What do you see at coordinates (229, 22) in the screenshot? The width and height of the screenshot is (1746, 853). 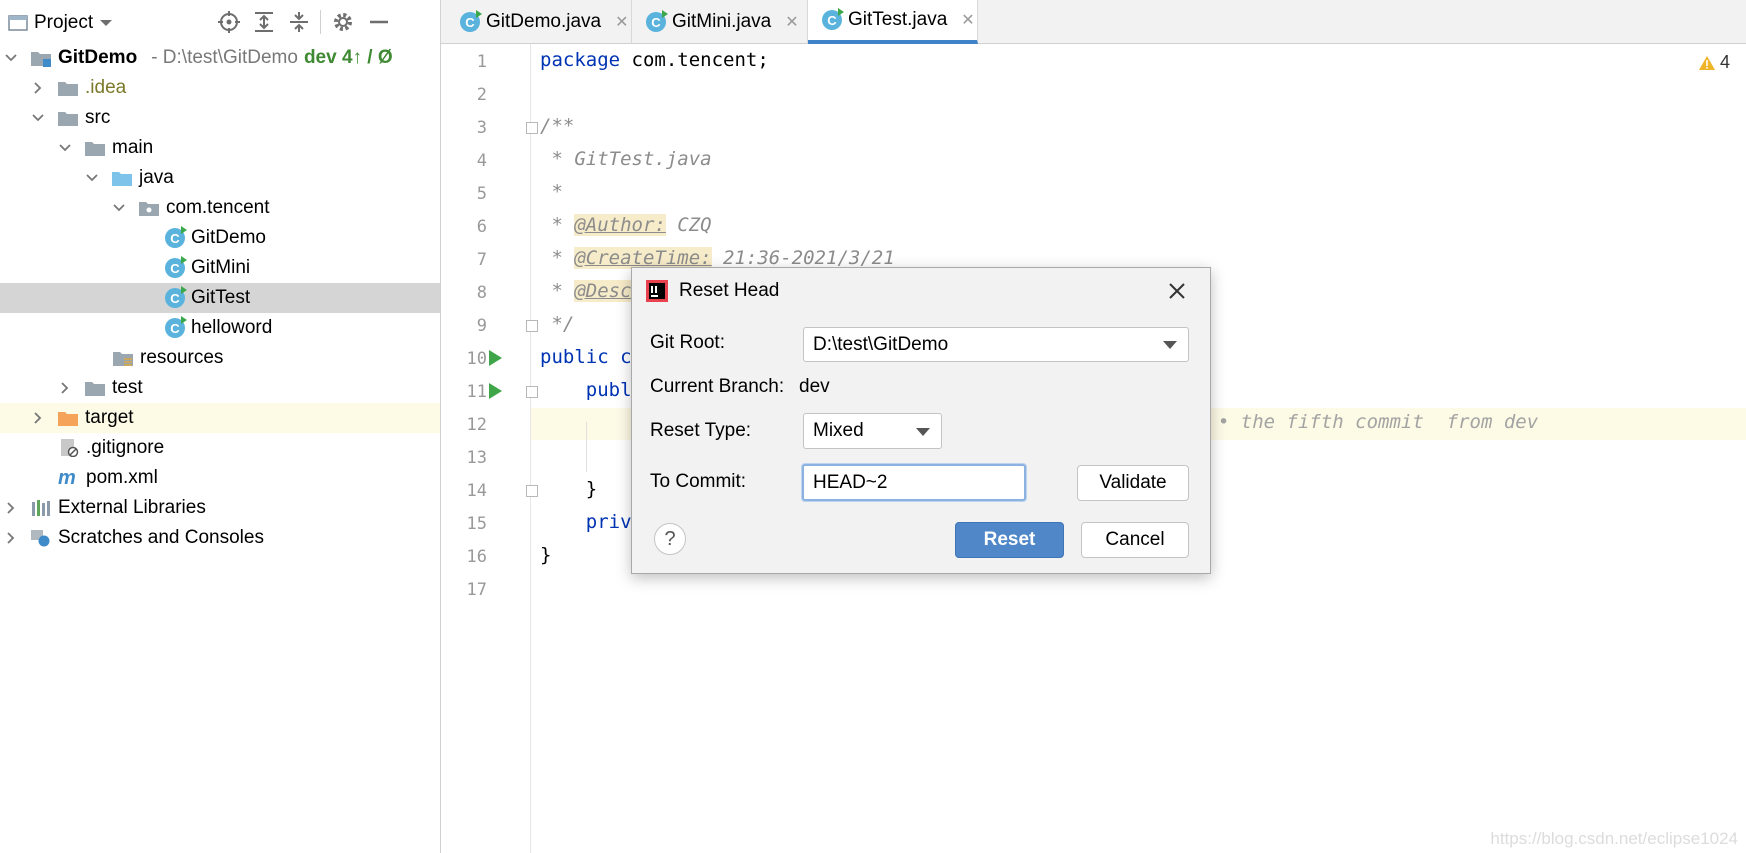 I see `locate-icon` at bounding box center [229, 22].